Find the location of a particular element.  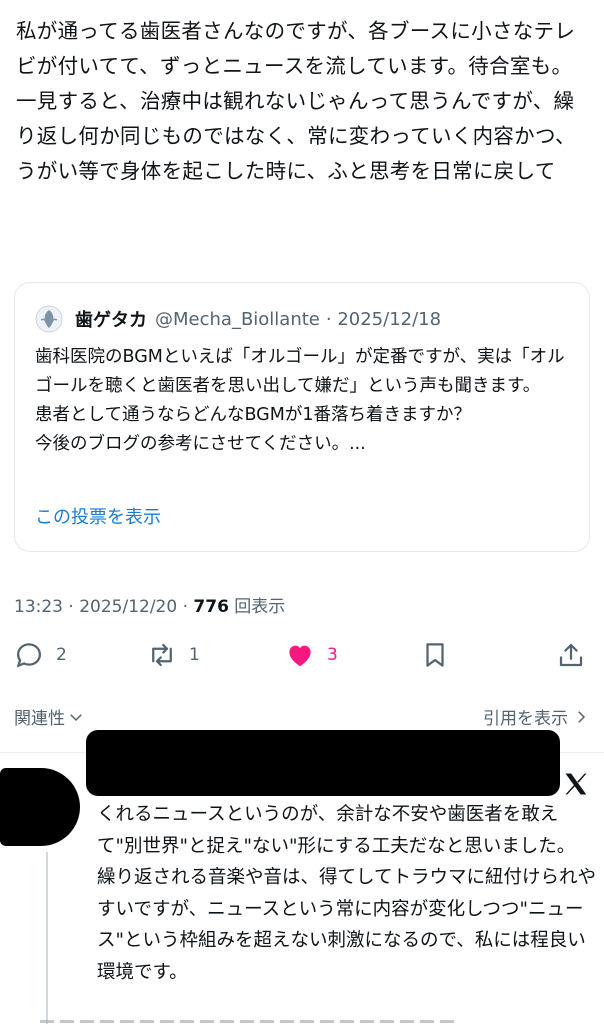

view-quotes-link: 引用を表示 is located at coordinates (536, 716).